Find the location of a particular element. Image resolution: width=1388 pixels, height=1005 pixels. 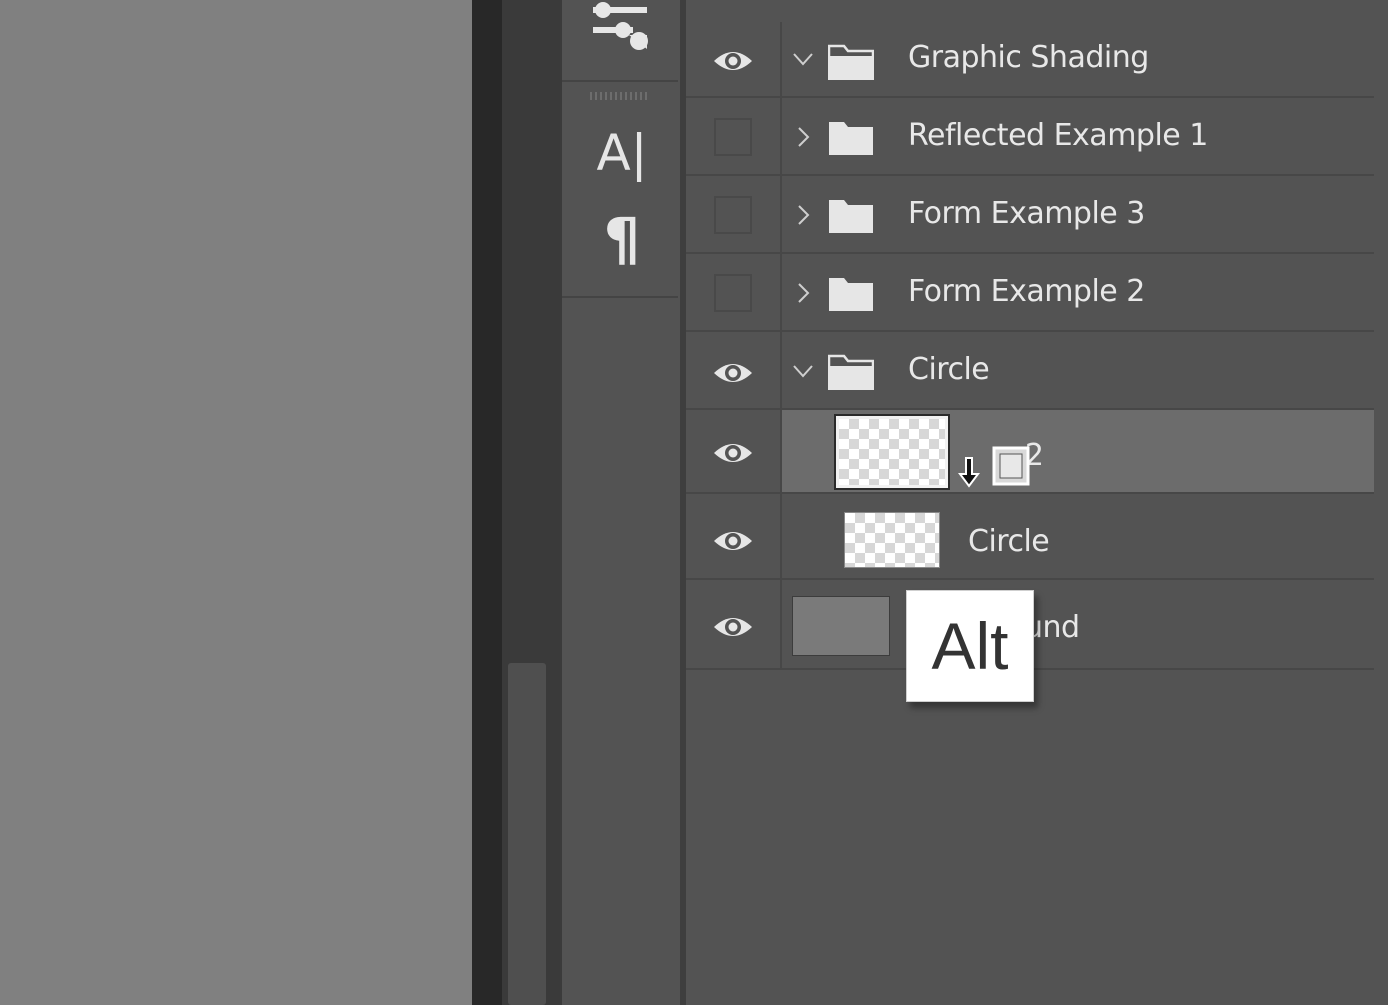

layer-row-circle-group: Circle is located at coordinates (1030, 371).